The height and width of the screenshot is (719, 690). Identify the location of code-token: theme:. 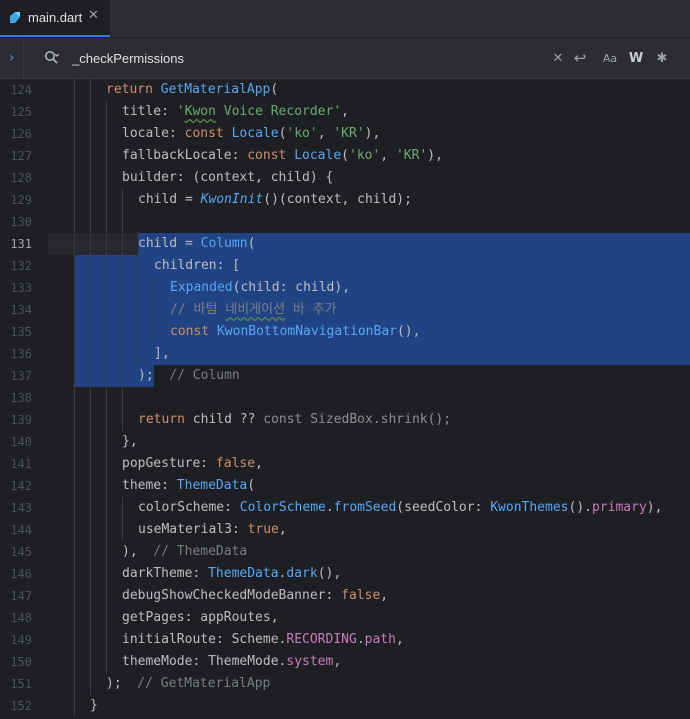
(149, 485).